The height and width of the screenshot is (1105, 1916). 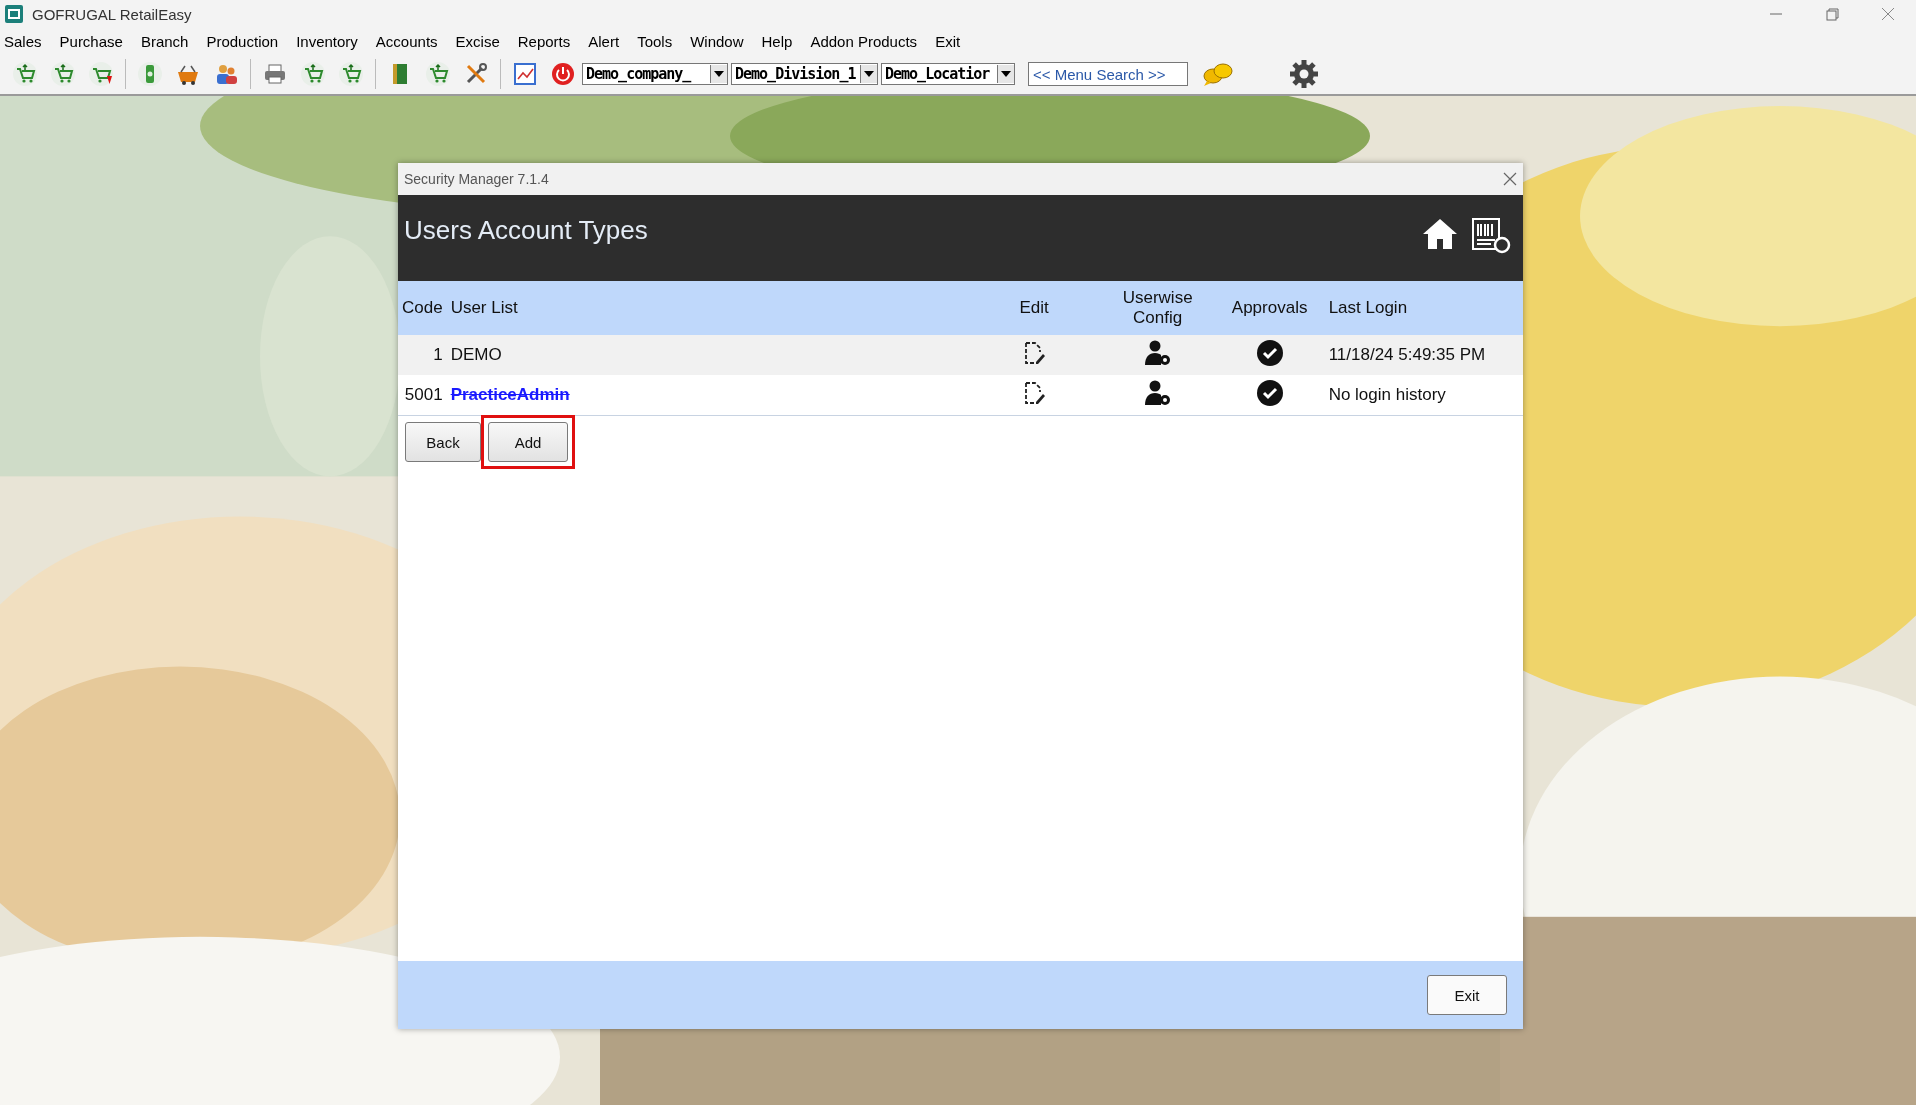 I want to click on page-heading: Users Account Types, so click(x=526, y=230).